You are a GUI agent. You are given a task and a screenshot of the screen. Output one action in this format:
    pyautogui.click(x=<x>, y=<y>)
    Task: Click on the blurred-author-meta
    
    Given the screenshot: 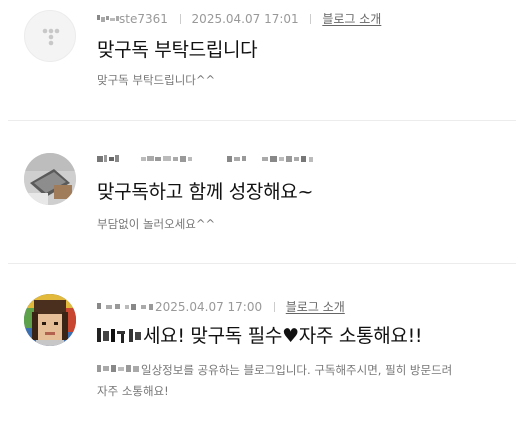 What is the action you would take?
    pyautogui.click(x=215, y=159)
    